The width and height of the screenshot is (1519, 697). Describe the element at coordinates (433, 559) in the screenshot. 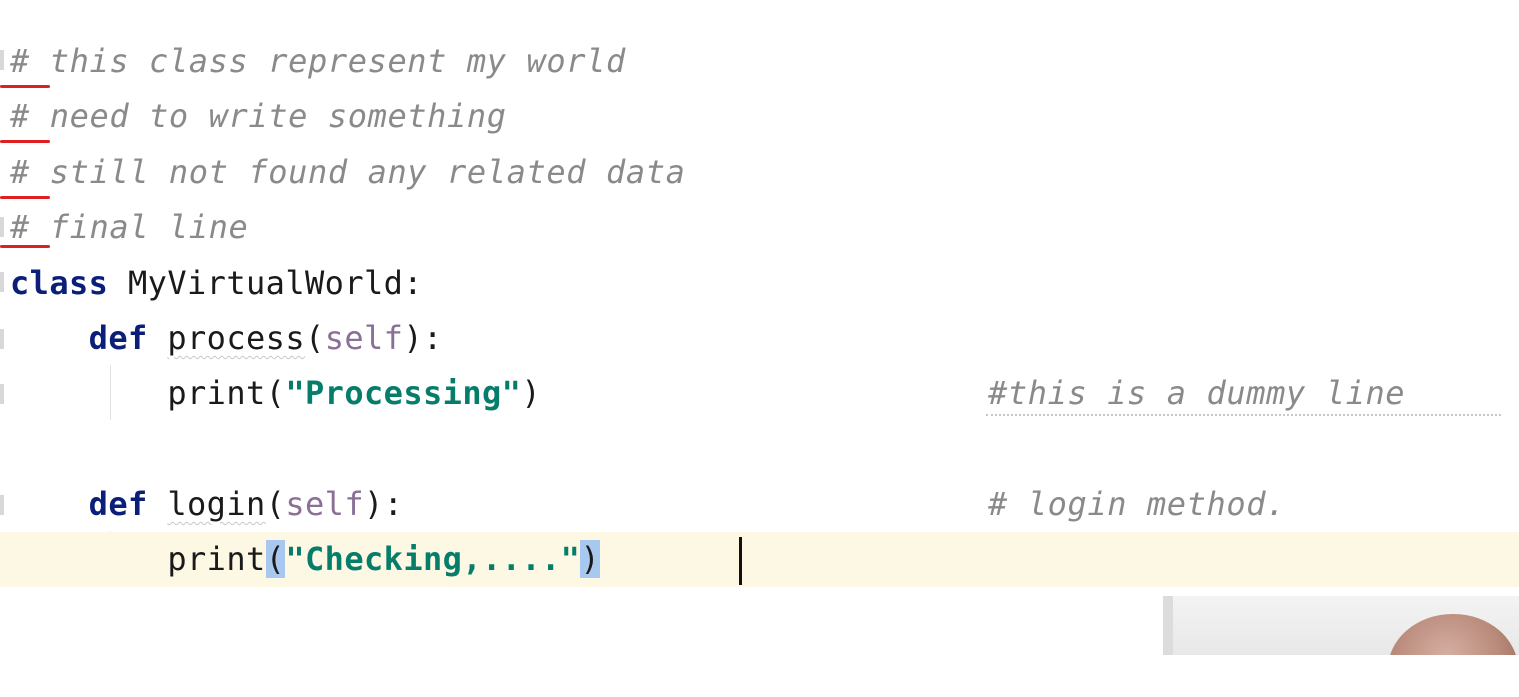

I see `string-literal: "Checking,...."` at that location.